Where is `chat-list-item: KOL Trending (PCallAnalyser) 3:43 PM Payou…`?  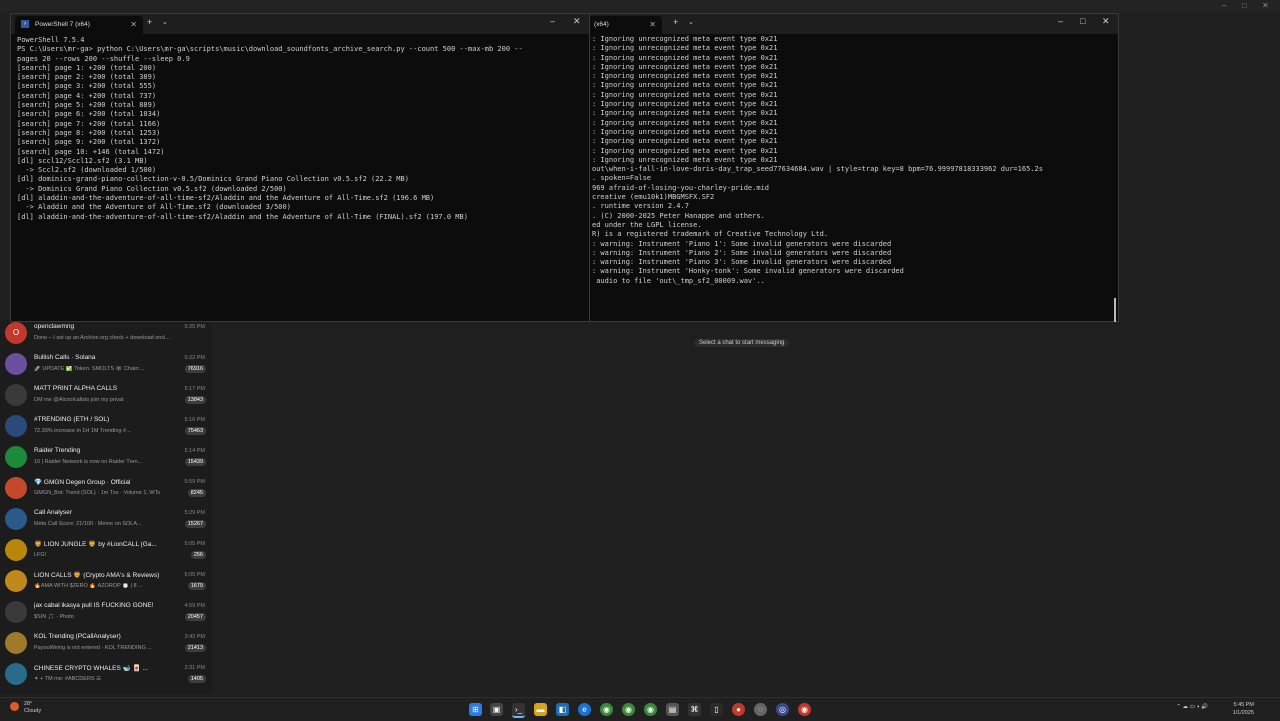
chat-list-item: KOL Trending (PCallAnalyser) 3:43 PM Payou… is located at coordinates (106, 645).